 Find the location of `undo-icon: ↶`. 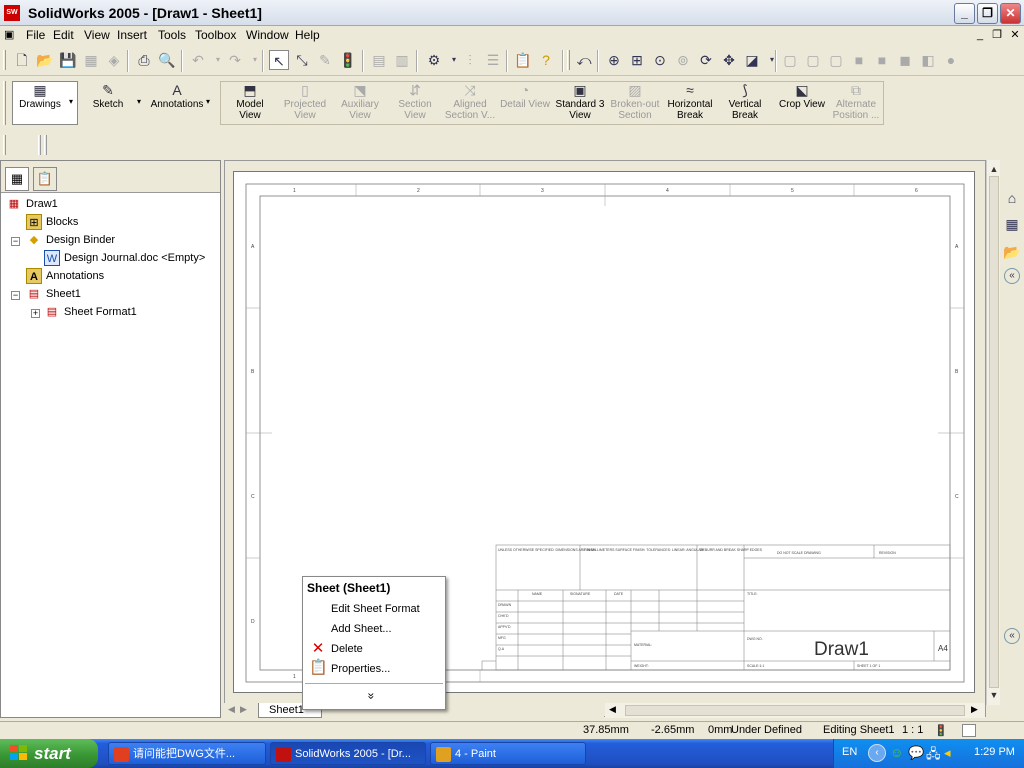

undo-icon: ↶ is located at coordinates (198, 60).